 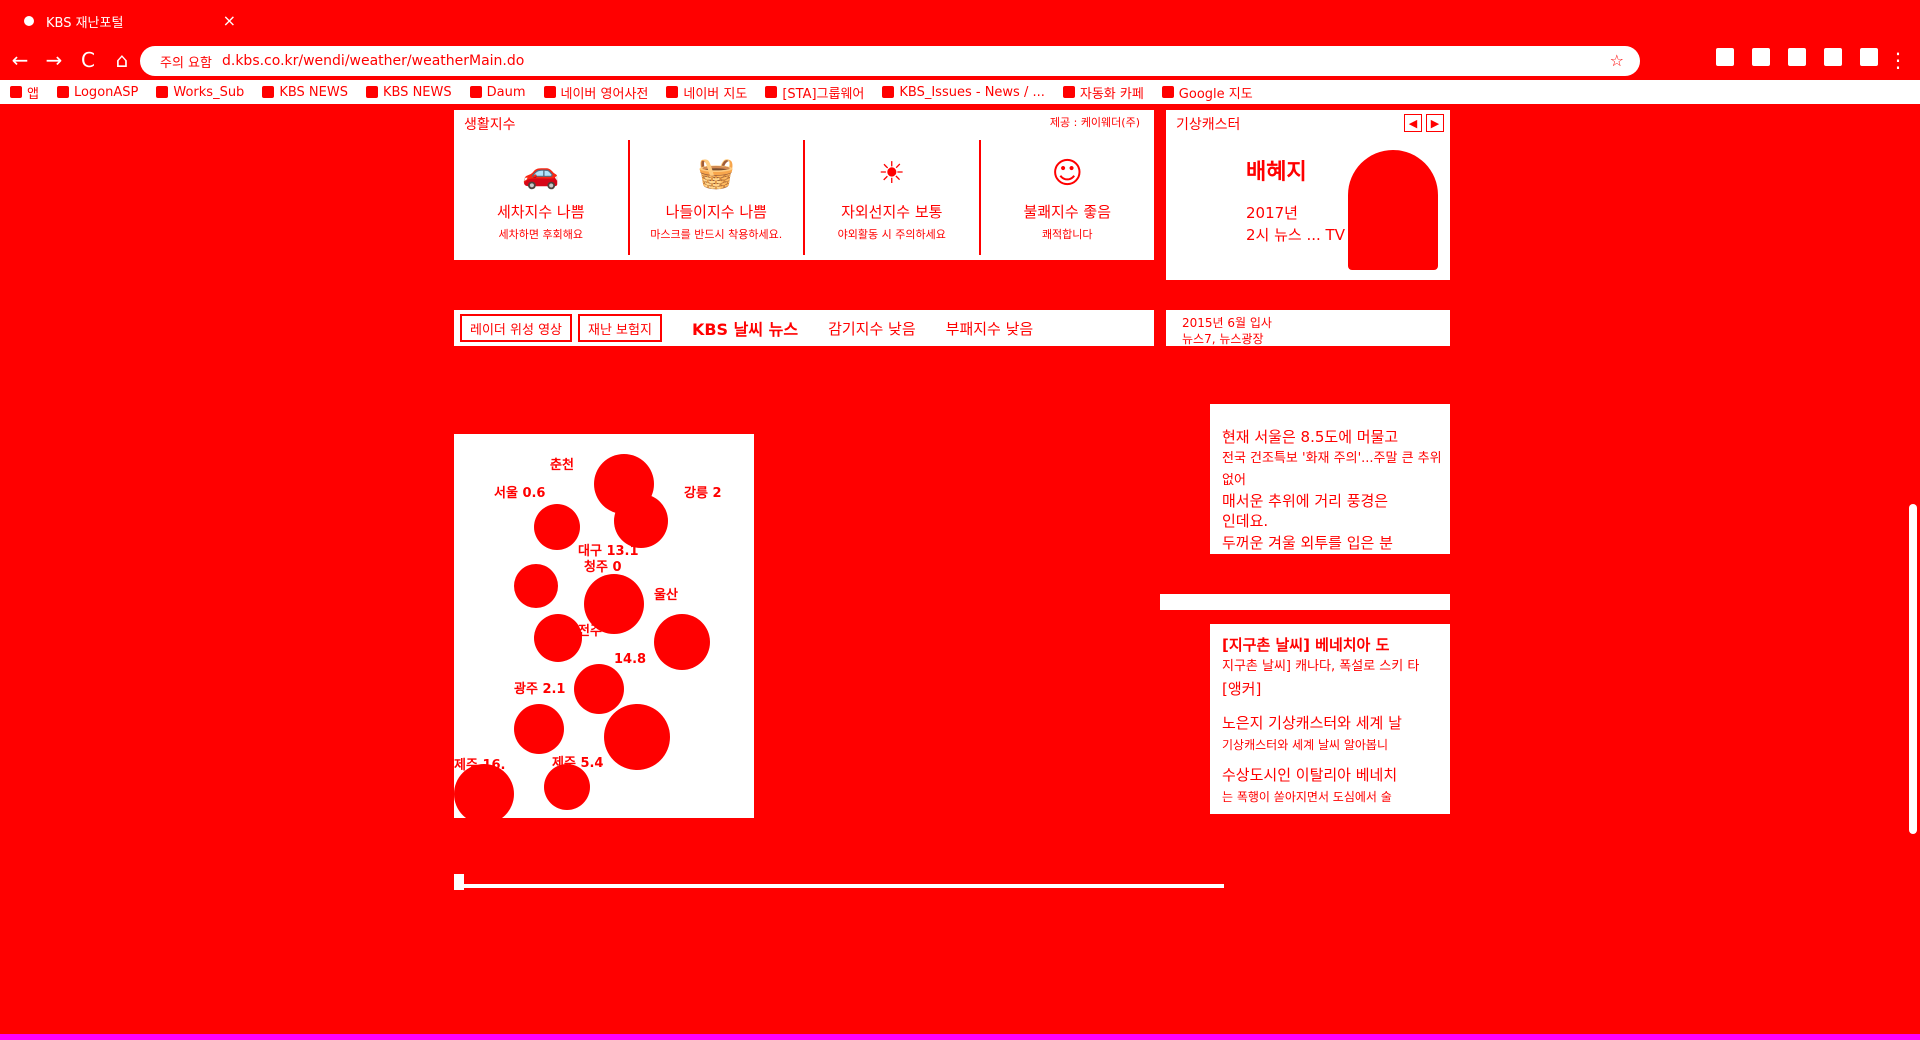 What do you see at coordinates (891, 234) in the screenshot?
I see `life-card-desc: 야외활동 시 주의하세요` at bounding box center [891, 234].